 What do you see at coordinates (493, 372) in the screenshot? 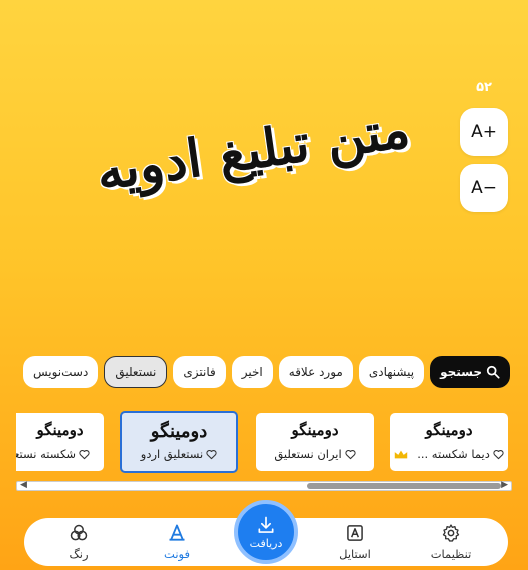
I see `search-icon` at bounding box center [493, 372].